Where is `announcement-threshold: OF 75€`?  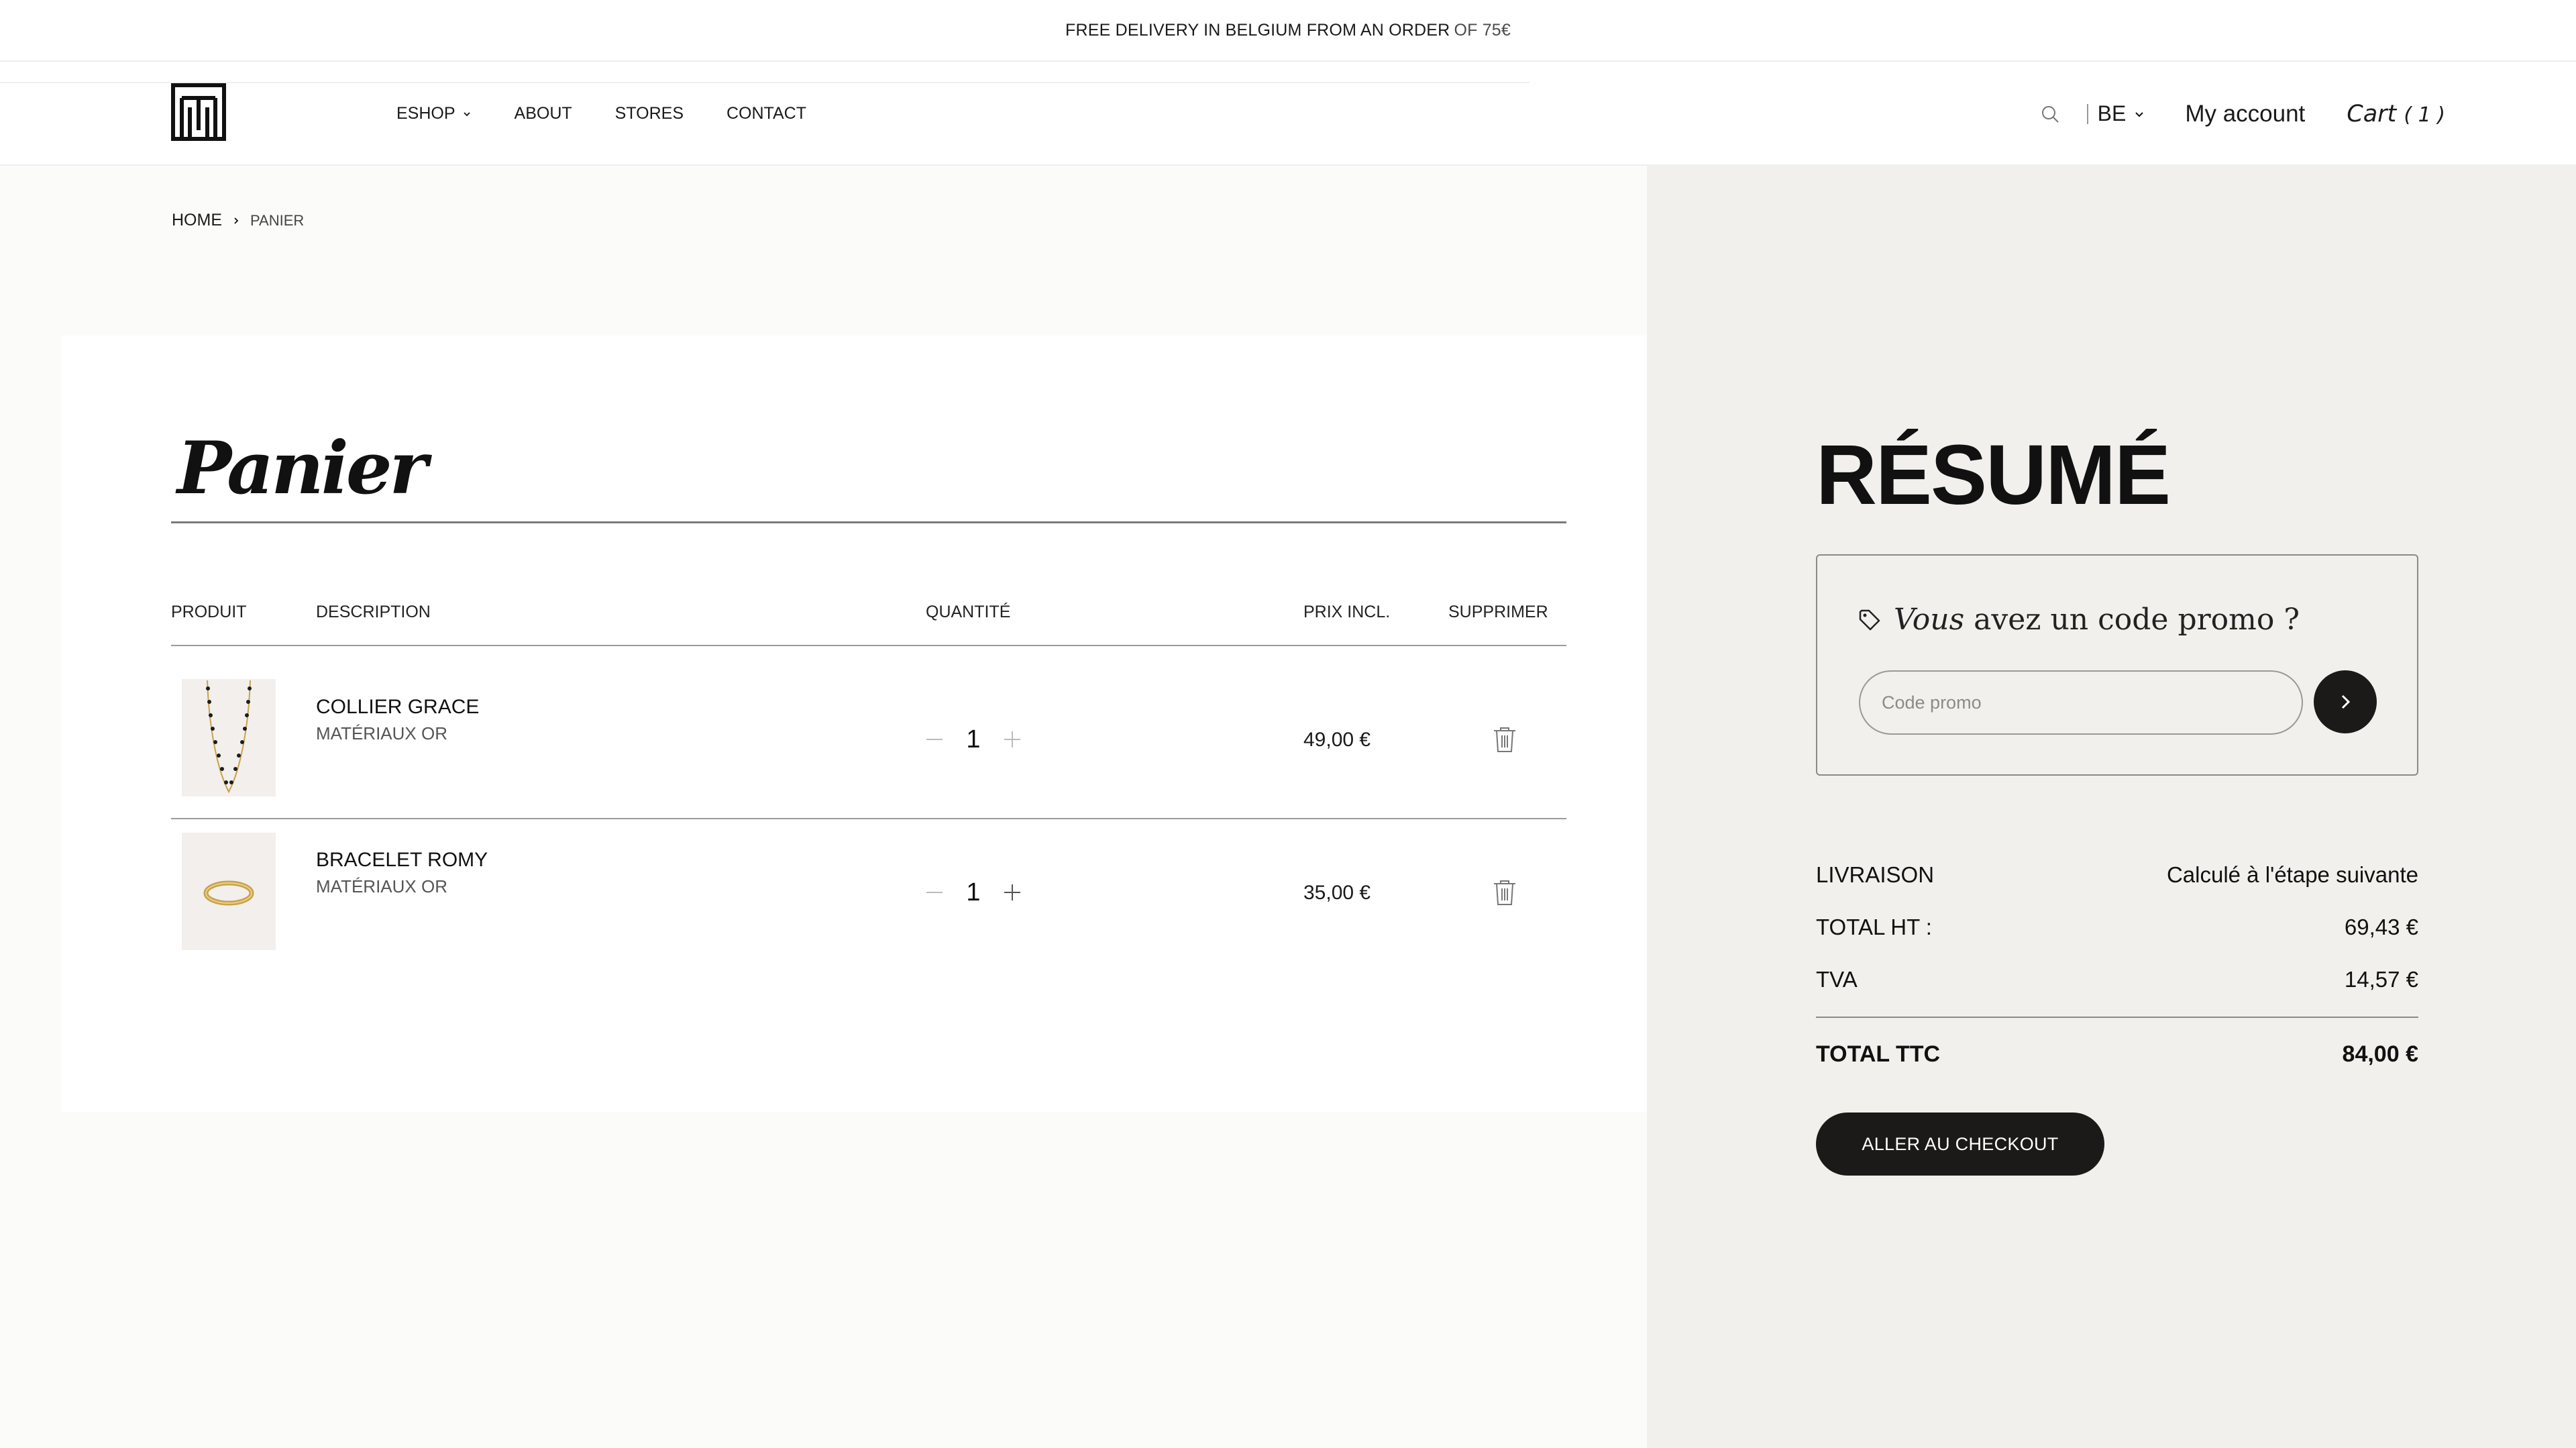
announcement-threshold: OF 75€ is located at coordinates (1482, 30).